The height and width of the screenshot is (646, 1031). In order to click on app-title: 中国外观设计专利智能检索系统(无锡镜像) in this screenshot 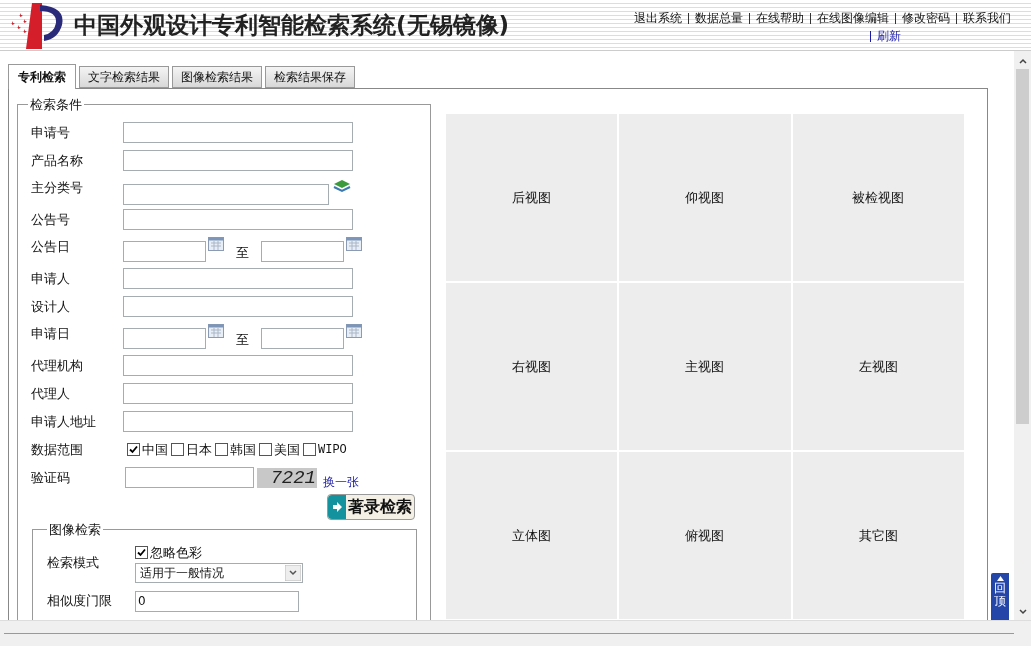, I will do `click(292, 25)`.